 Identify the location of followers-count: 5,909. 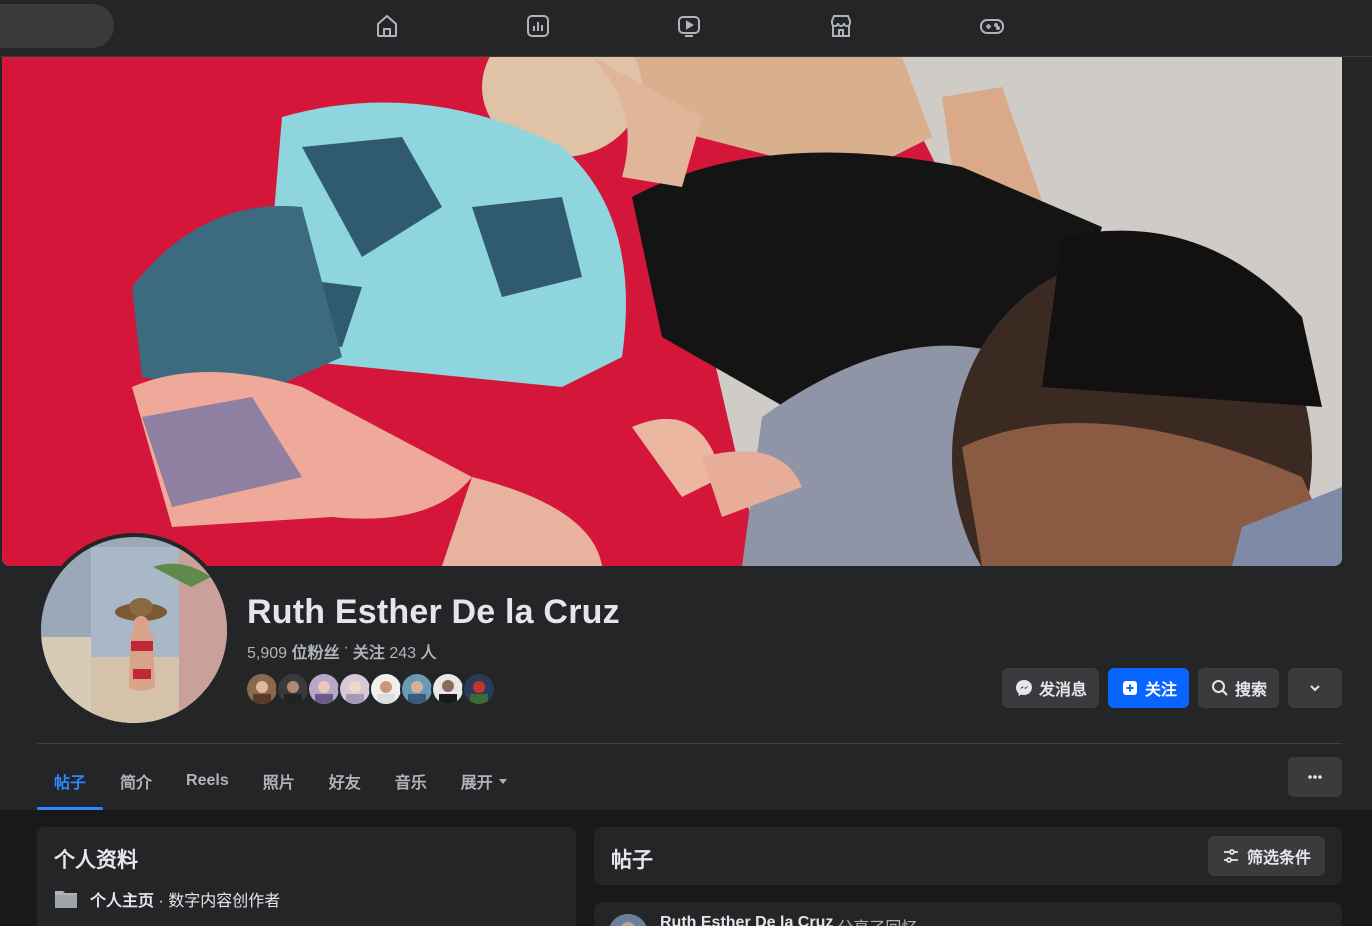
(267, 653).